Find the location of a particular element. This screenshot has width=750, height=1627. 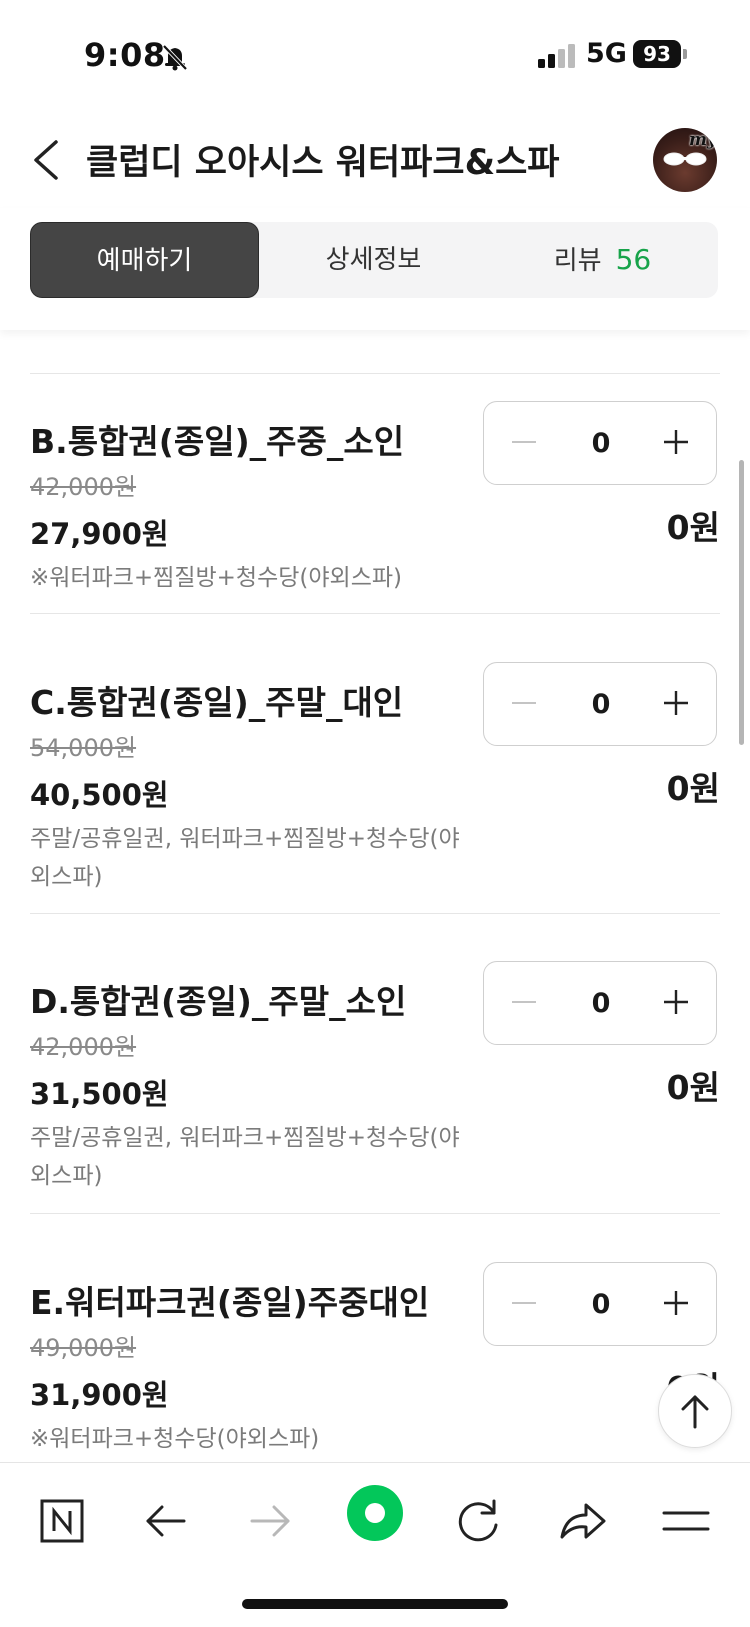

avatar-glasses-icon is located at coordinates (685, 159).